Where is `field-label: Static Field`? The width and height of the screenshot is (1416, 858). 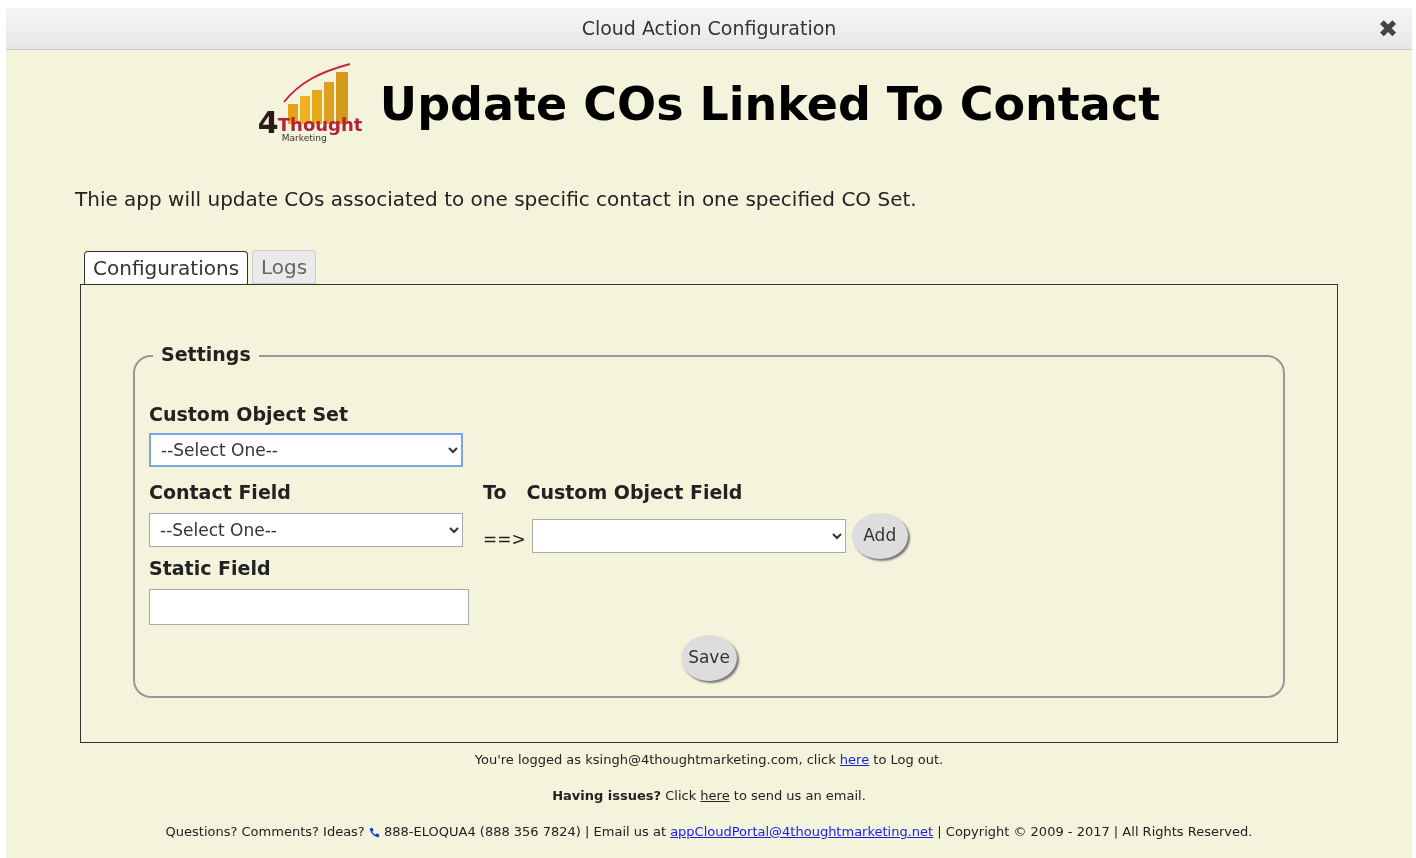 field-label: Static Field is located at coordinates (210, 568).